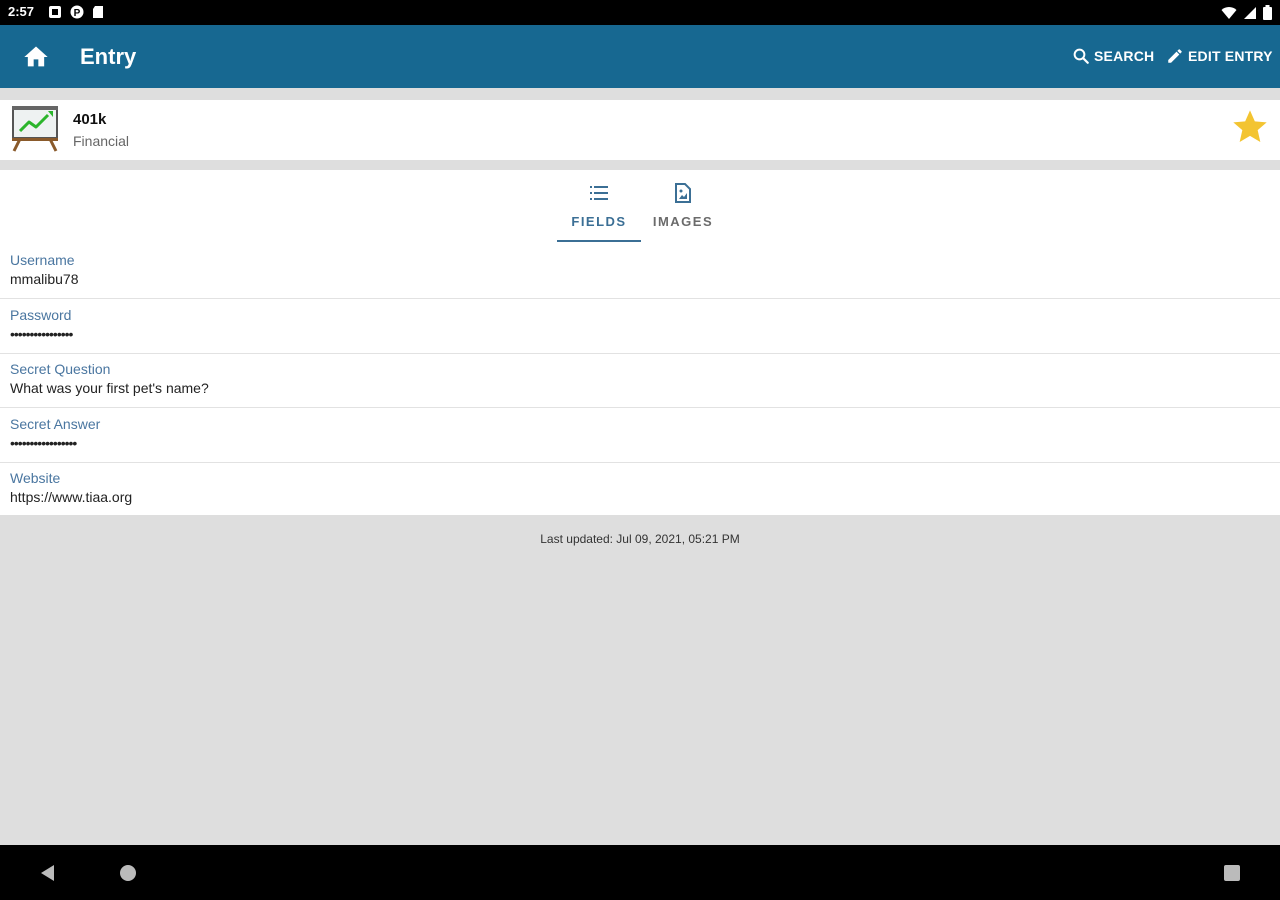 The width and height of the screenshot is (1280, 900). What do you see at coordinates (683, 206) in the screenshot?
I see `tab-images: IMAGES` at bounding box center [683, 206].